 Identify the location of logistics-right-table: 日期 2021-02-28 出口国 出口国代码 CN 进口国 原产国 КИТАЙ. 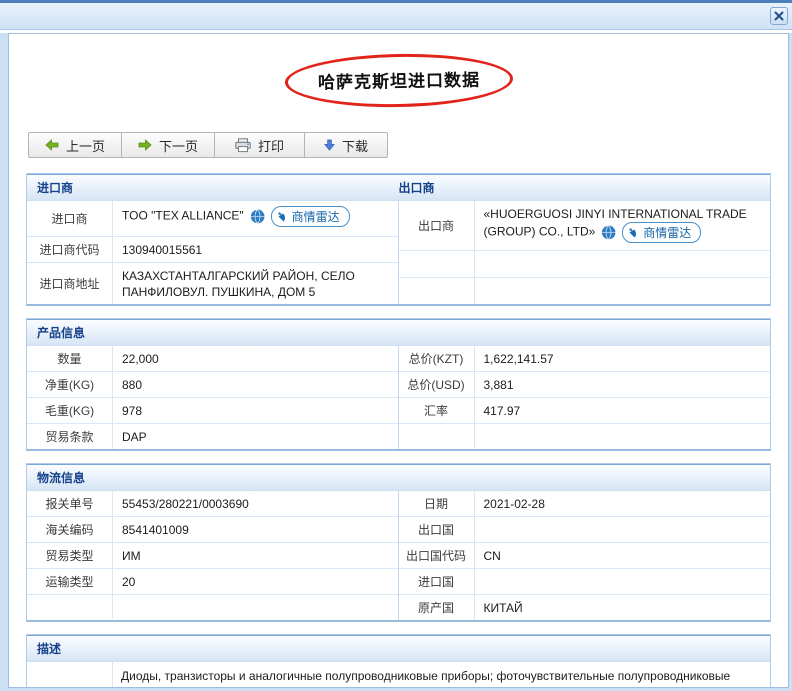
(584, 555).